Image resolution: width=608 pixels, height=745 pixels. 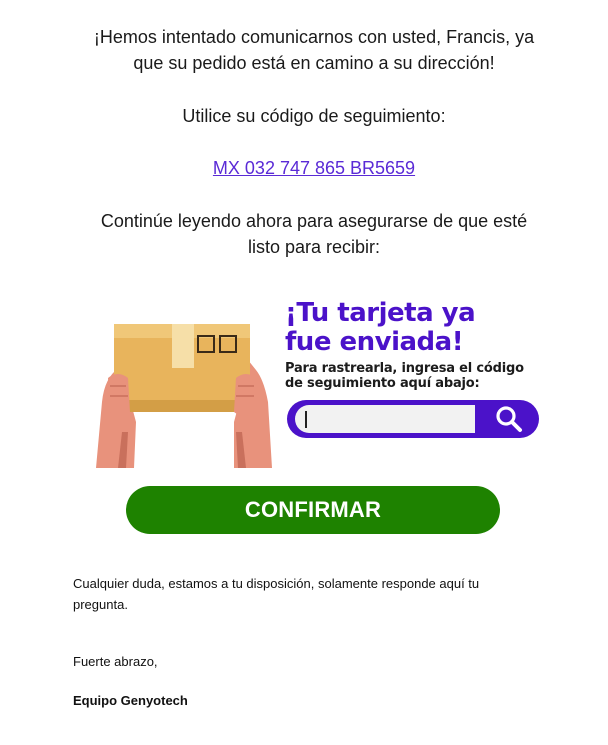 I want to click on tracking-code-link: MX 032 747 865 BR5659, so click(x=314, y=168).